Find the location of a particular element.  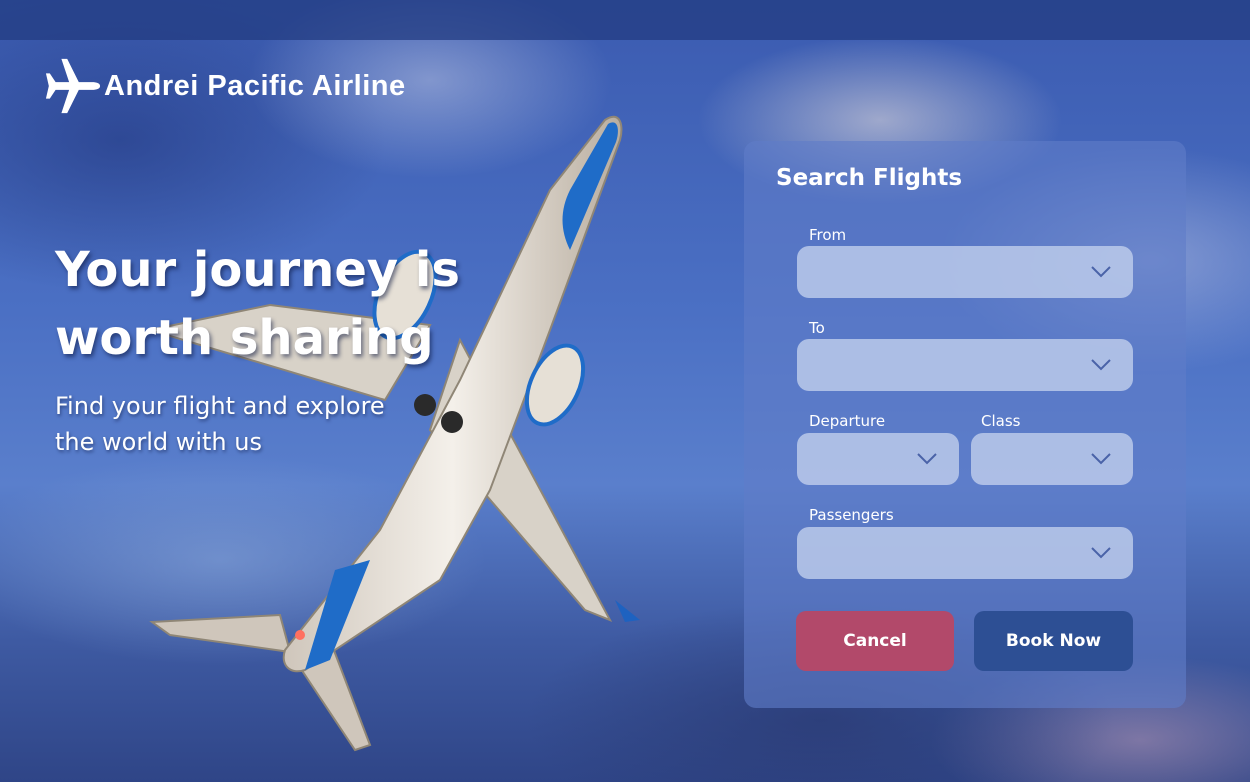

cancel-button: Cancel is located at coordinates (875, 641).